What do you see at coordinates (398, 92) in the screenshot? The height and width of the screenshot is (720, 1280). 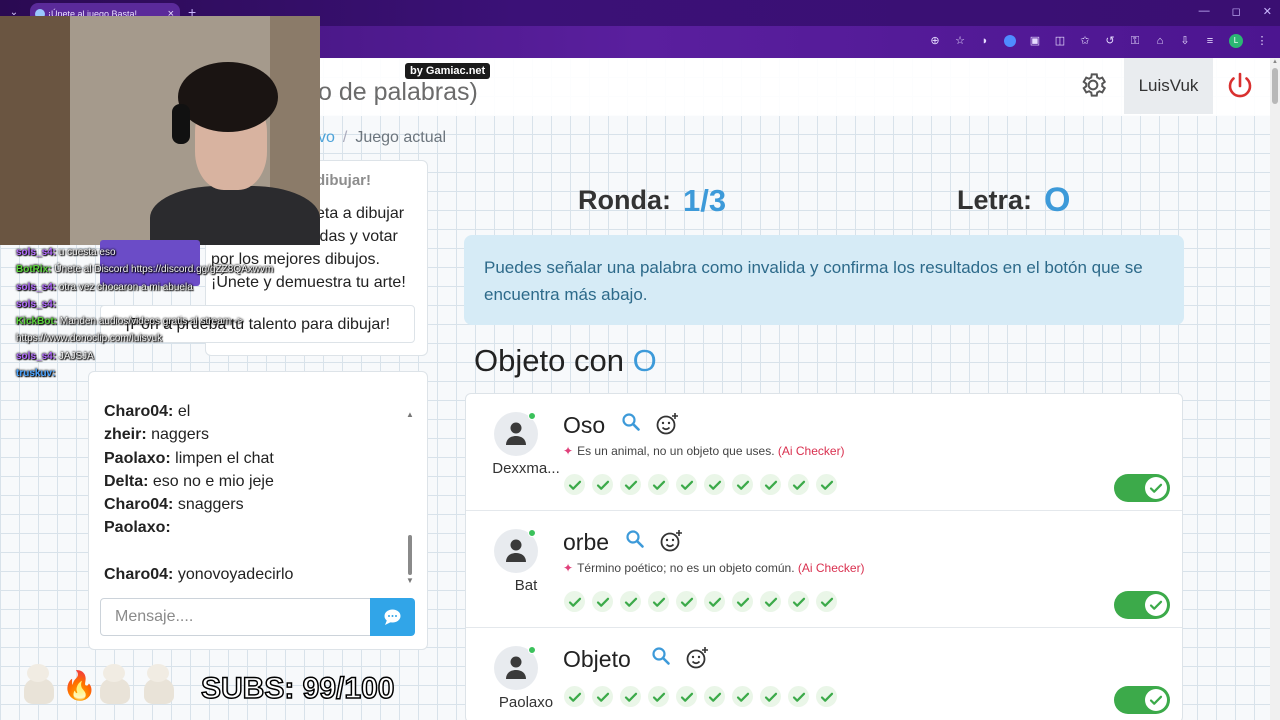 I see `page-title: o de palabras)` at bounding box center [398, 92].